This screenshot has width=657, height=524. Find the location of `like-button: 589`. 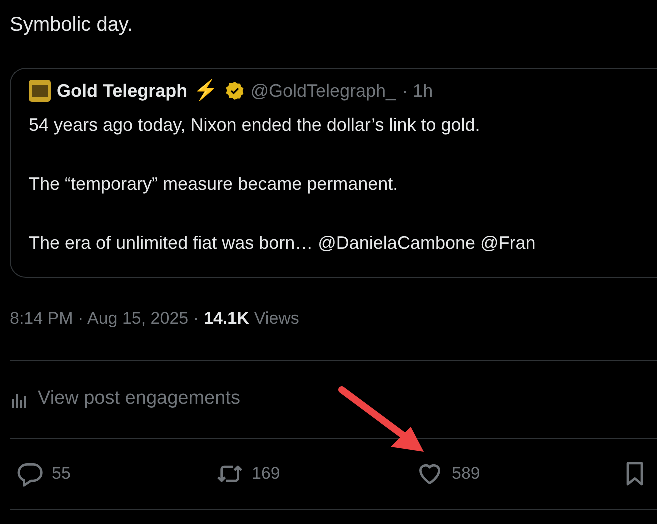

like-button: 589 is located at coordinates (516, 474).